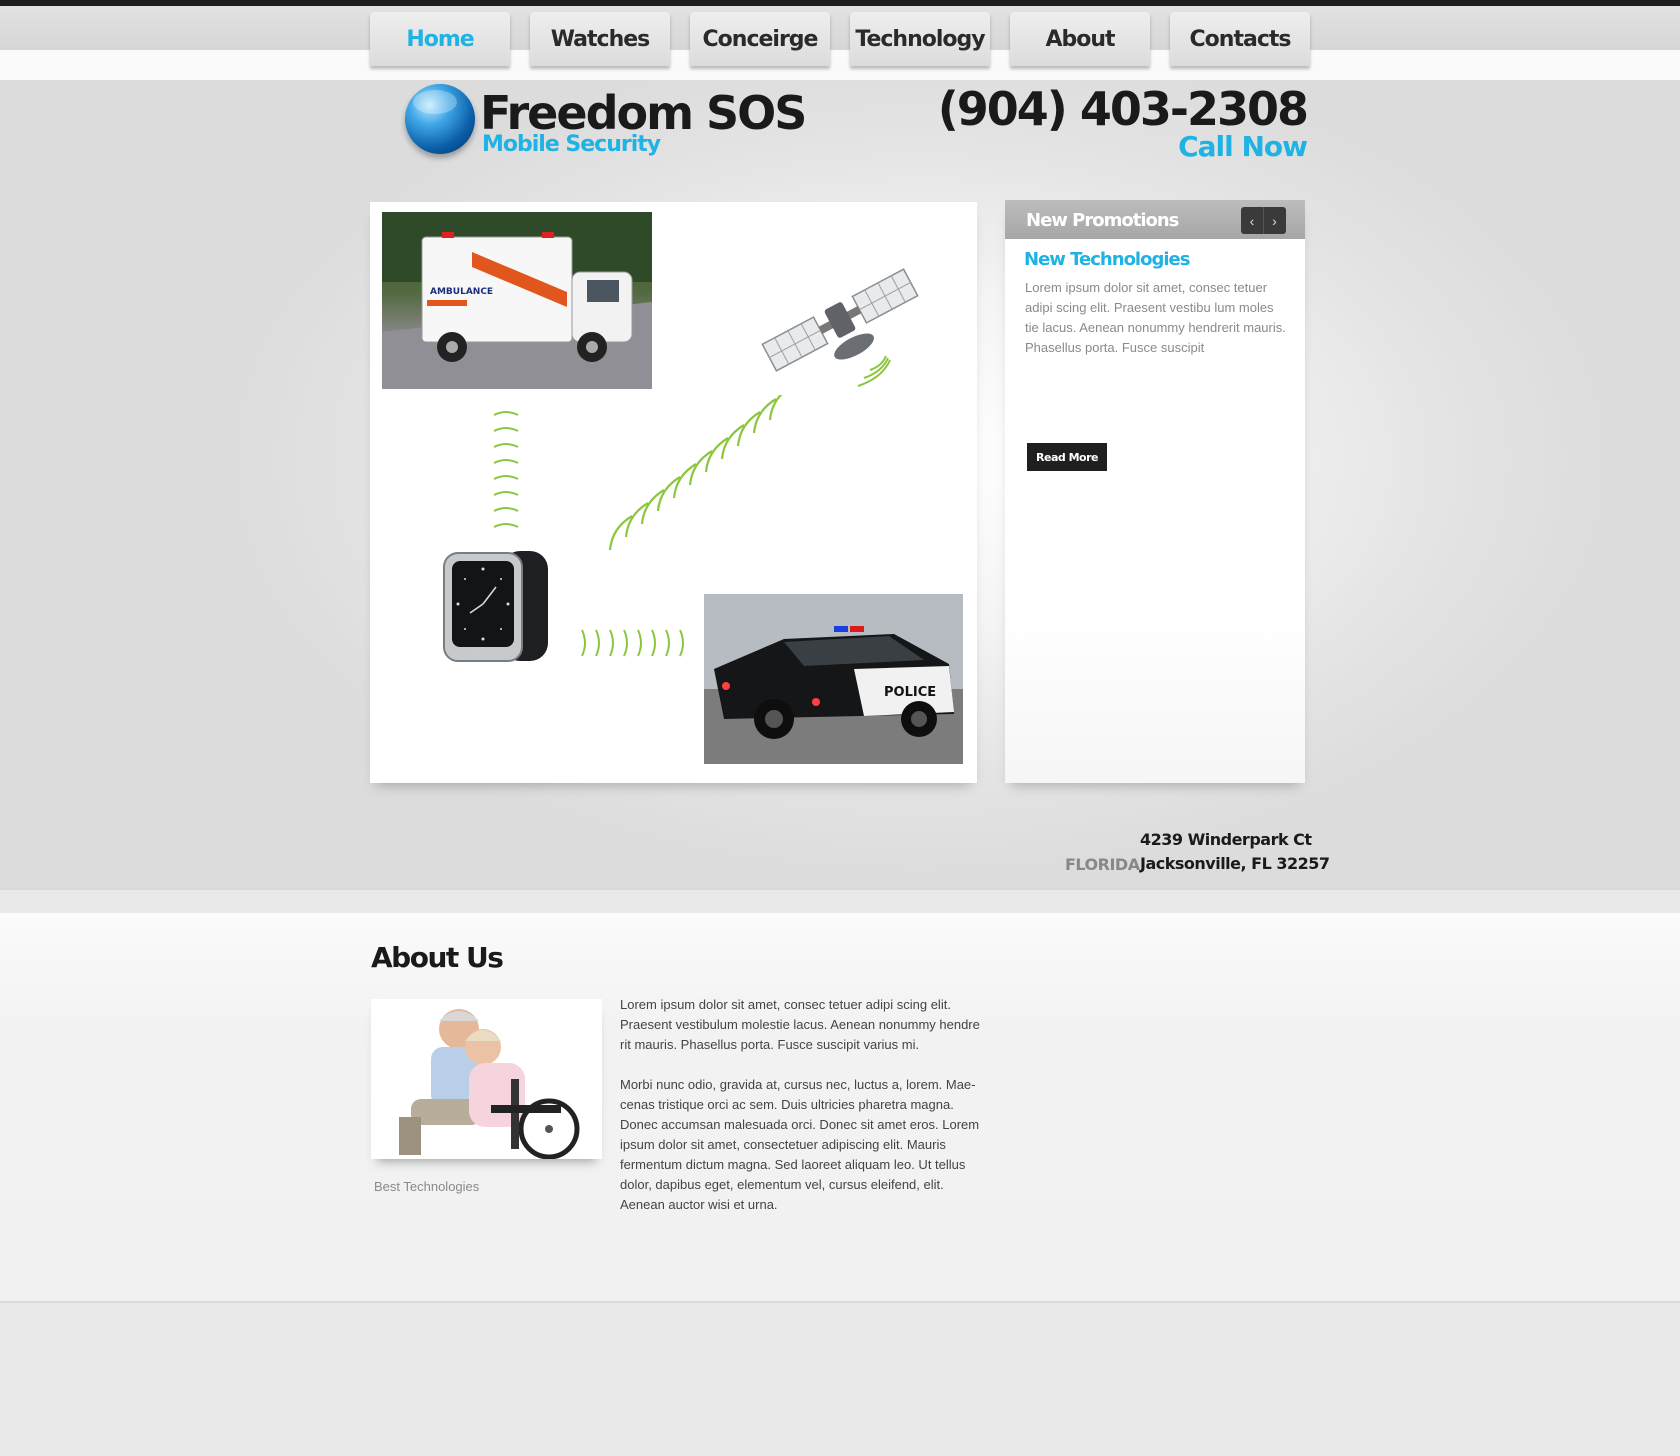 The height and width of the screenshot is (1456, 1680). What do you see at coordinates (695, 473) in the screenshot?
I see `diagonal-signal-waves` at bounding box center [695, 473].